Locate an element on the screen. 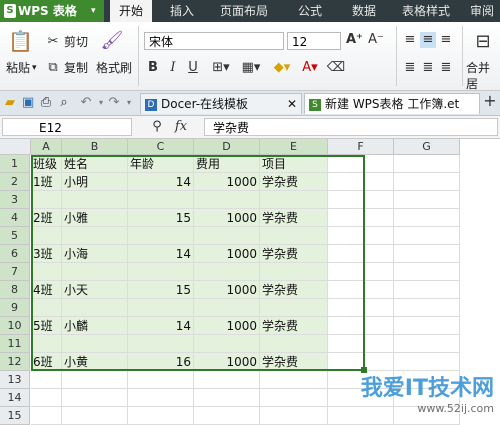 This screenshot has width=500, height=425. cell-g2 is located at coordinates (427, 182).